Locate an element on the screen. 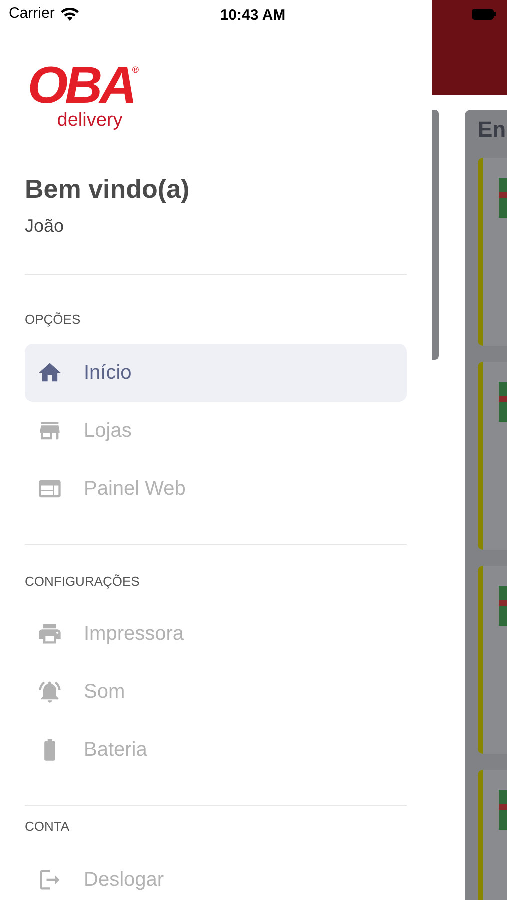 This screenshot has height=900, width=507. battery-status-icon is located at coordinates (484, 14).